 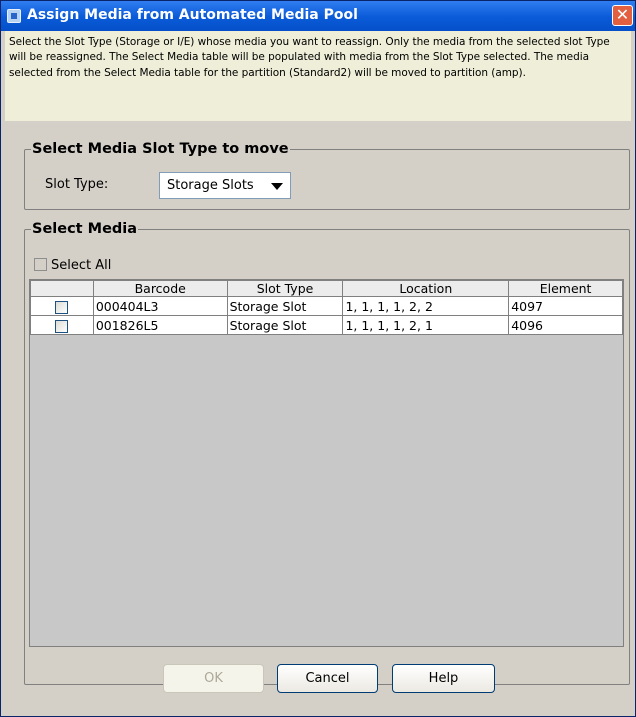 I want to click on column-header-location: Location, so click(x=426, y=288).